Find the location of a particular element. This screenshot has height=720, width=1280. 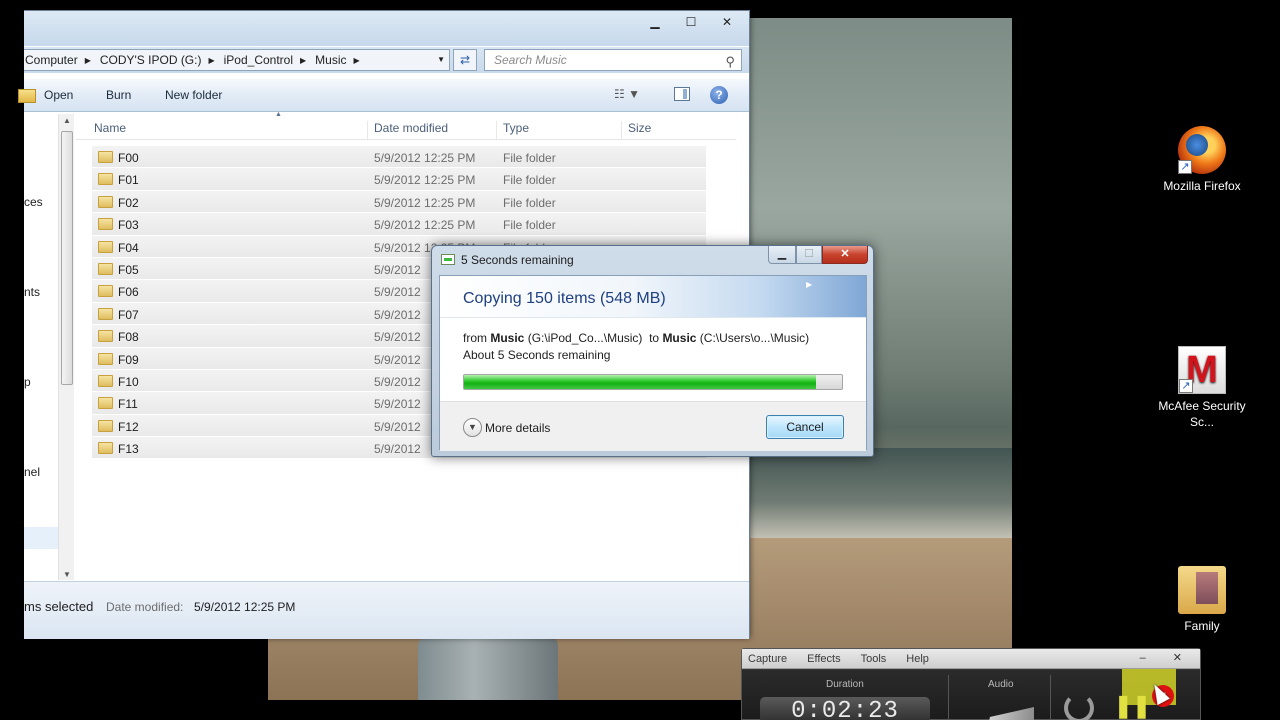

navigation-scrollbar: ▲ ▼ is located at coordinates (66, 347).